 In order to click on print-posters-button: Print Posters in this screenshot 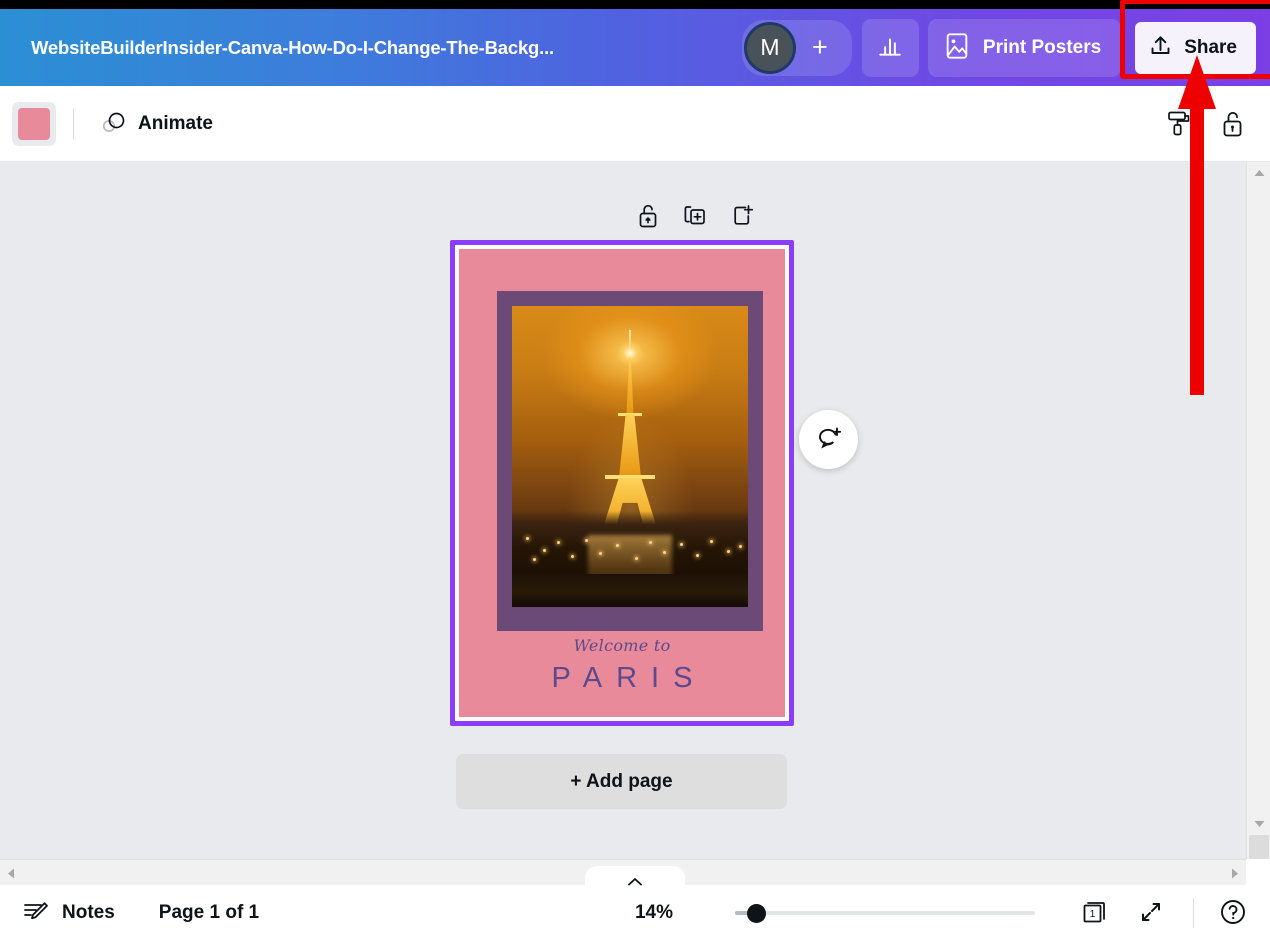, I will do `click(1024, 47)`.